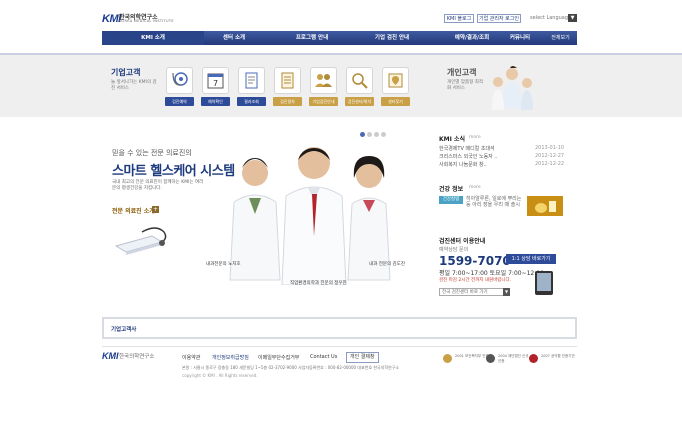 This screenshot has width=682, height=428. I want to click on health-info-title: 건강 정보, so click(451, 189).